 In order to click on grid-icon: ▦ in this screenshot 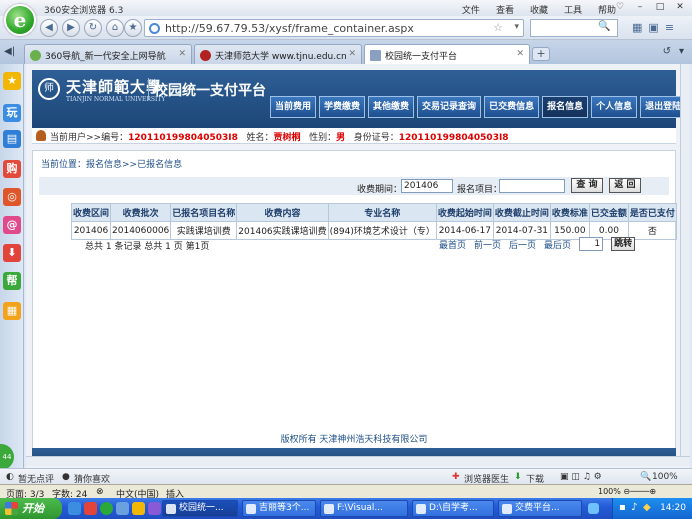, I will do `click(637, 27)`.